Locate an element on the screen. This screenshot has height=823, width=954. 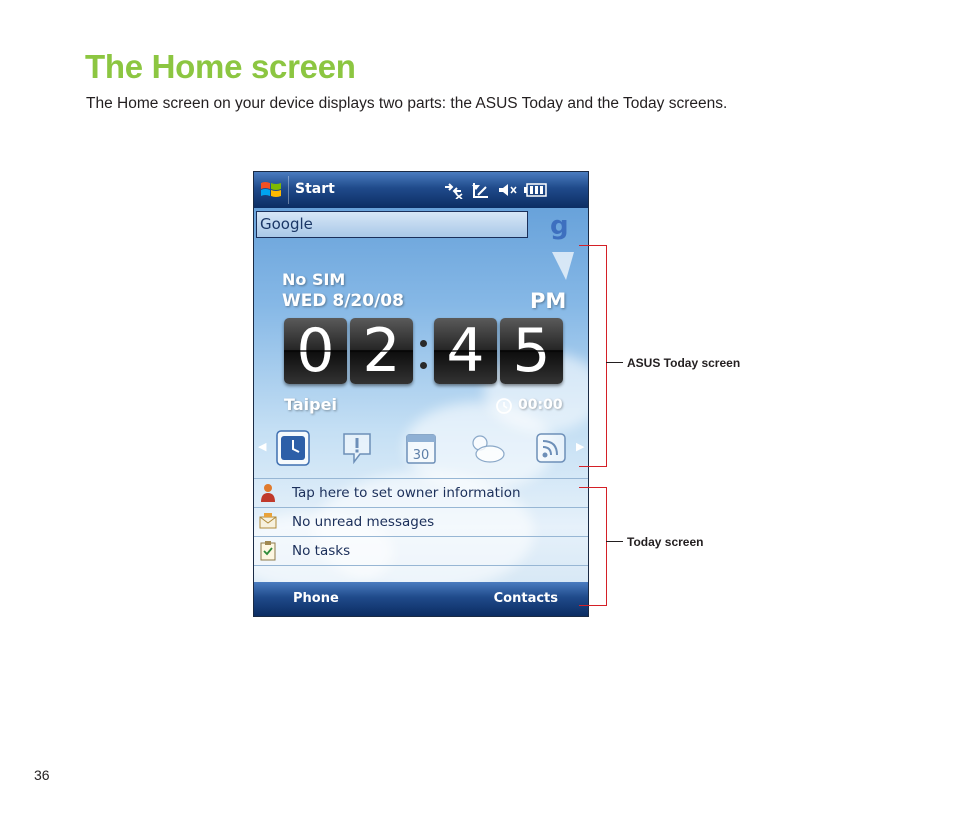
owner-icon is located at coordinates (268, 493).